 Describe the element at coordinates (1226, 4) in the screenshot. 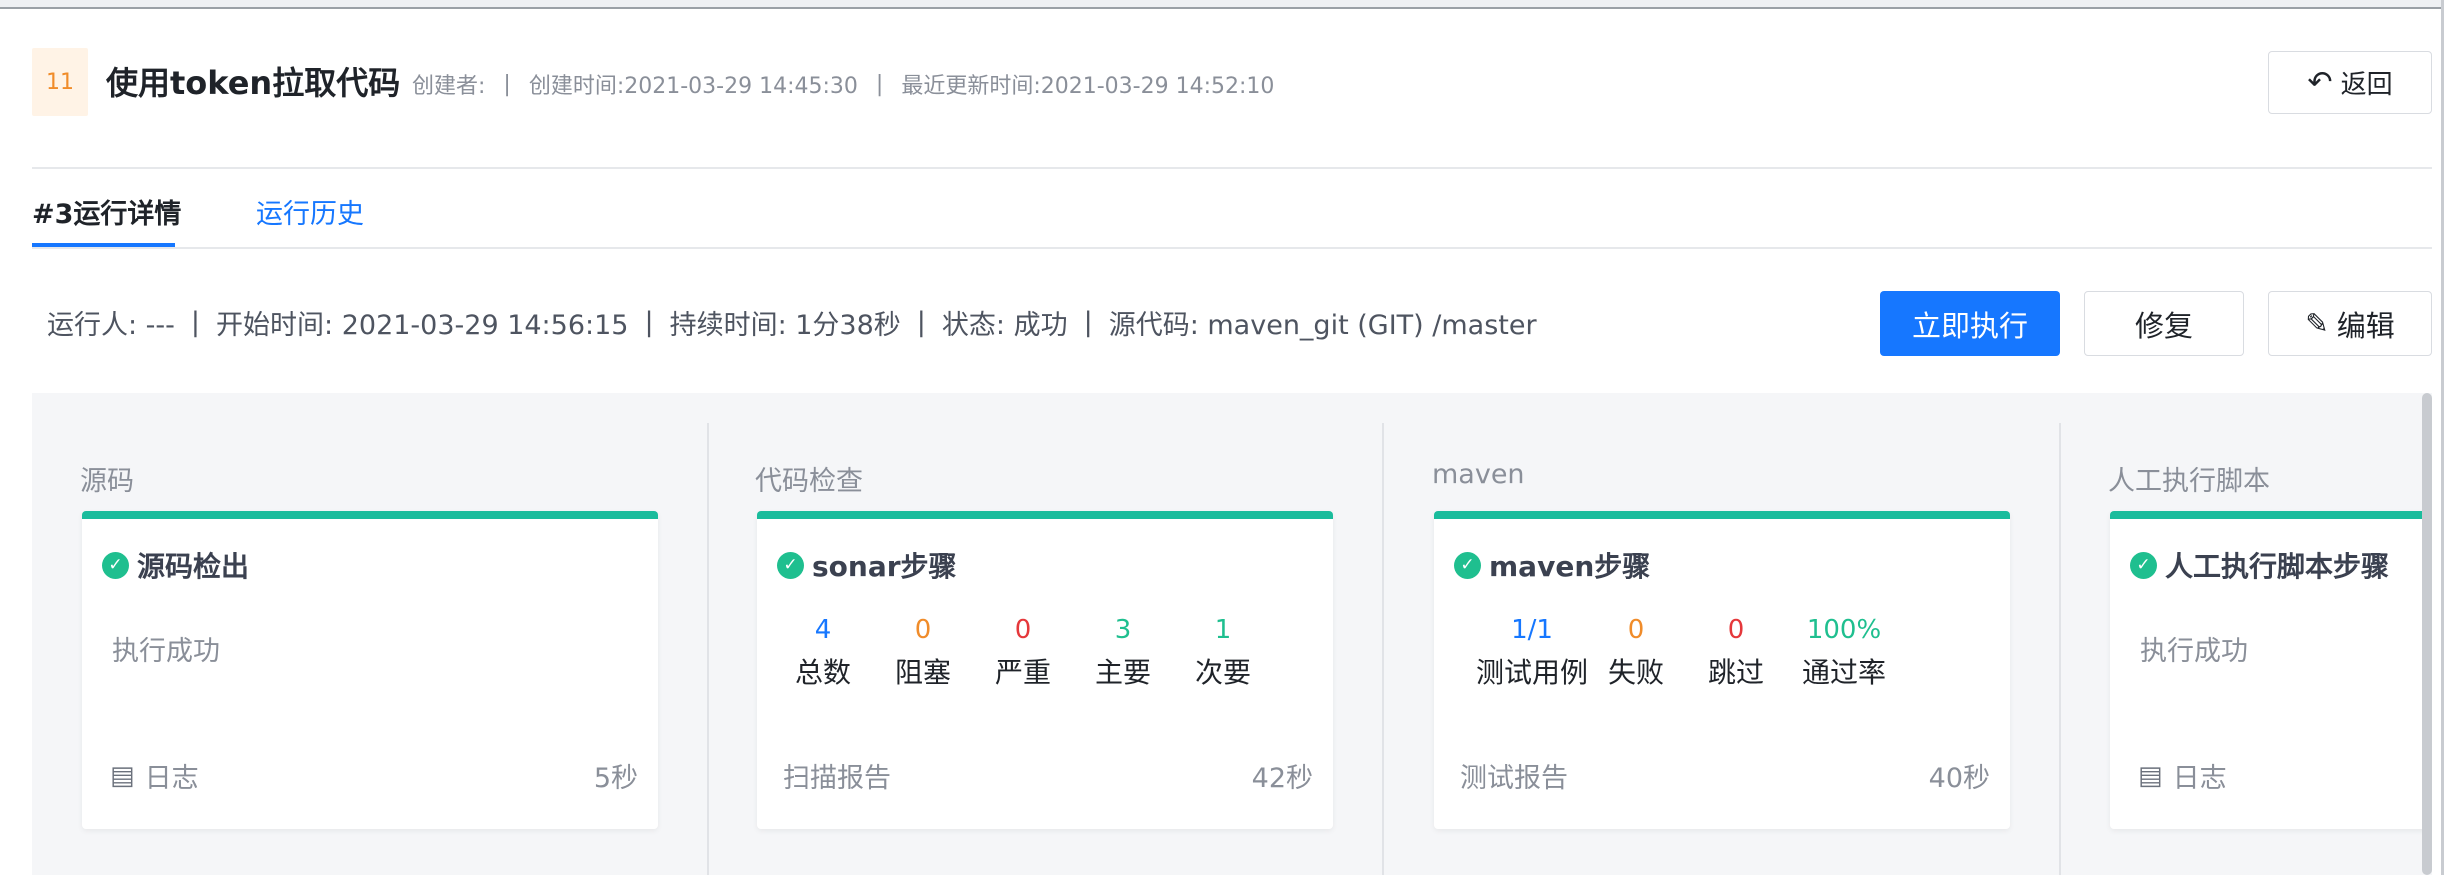

I see `window-top-border` at that location.